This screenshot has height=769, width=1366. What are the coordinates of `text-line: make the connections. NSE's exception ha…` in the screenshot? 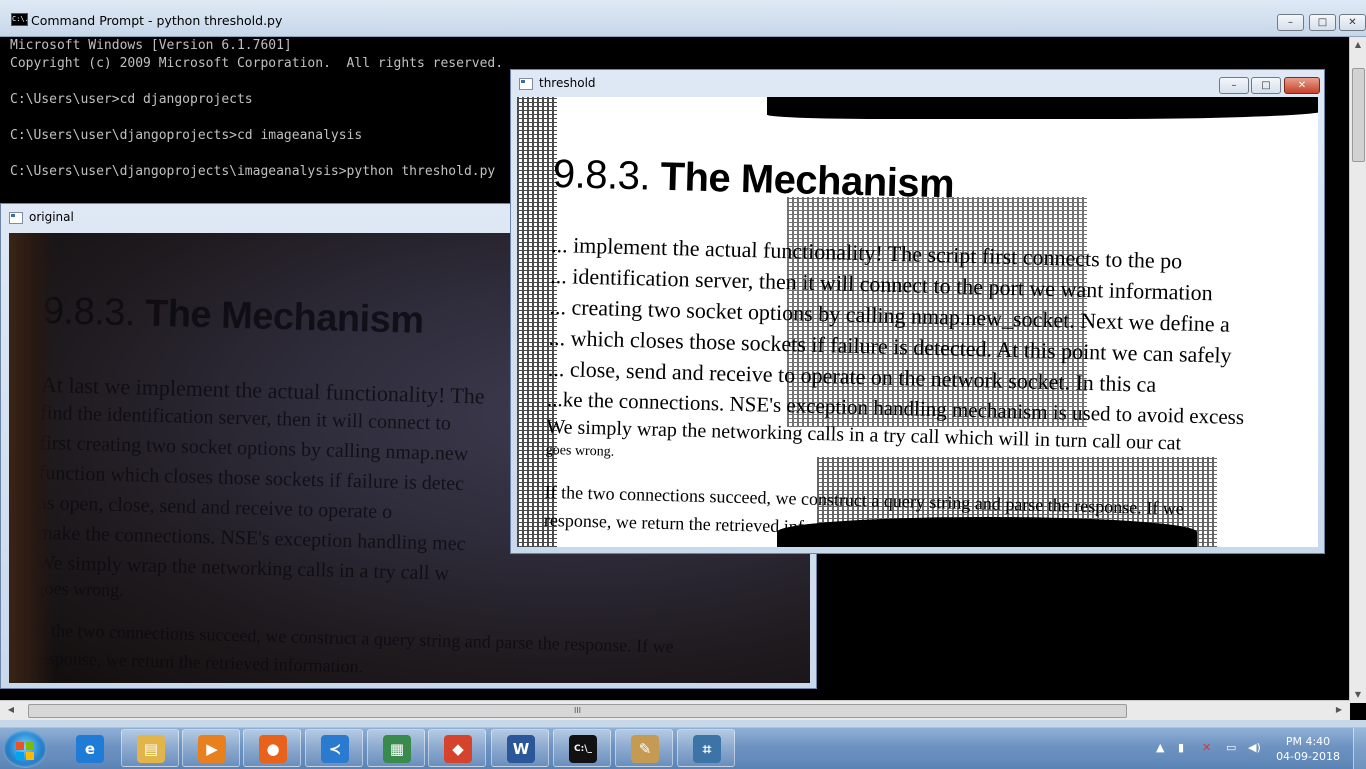 It's located at (251, 538).